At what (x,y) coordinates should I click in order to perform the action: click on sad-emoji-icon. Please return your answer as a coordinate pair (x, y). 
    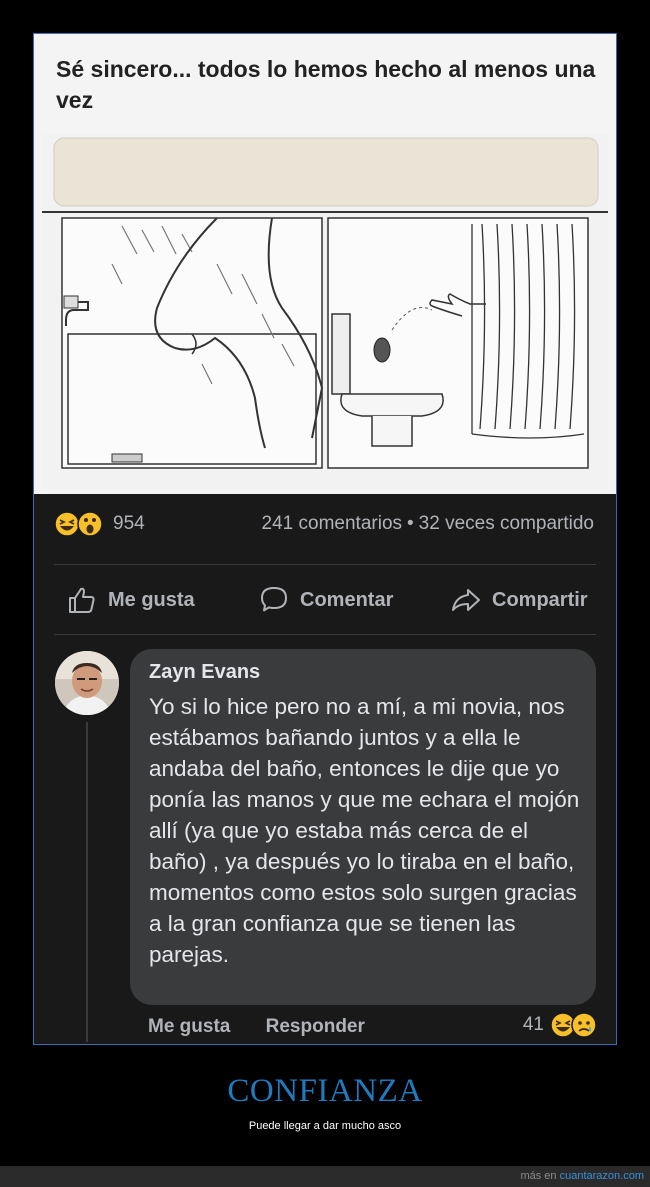
    Looking at the image, I should click on (584, 1025).